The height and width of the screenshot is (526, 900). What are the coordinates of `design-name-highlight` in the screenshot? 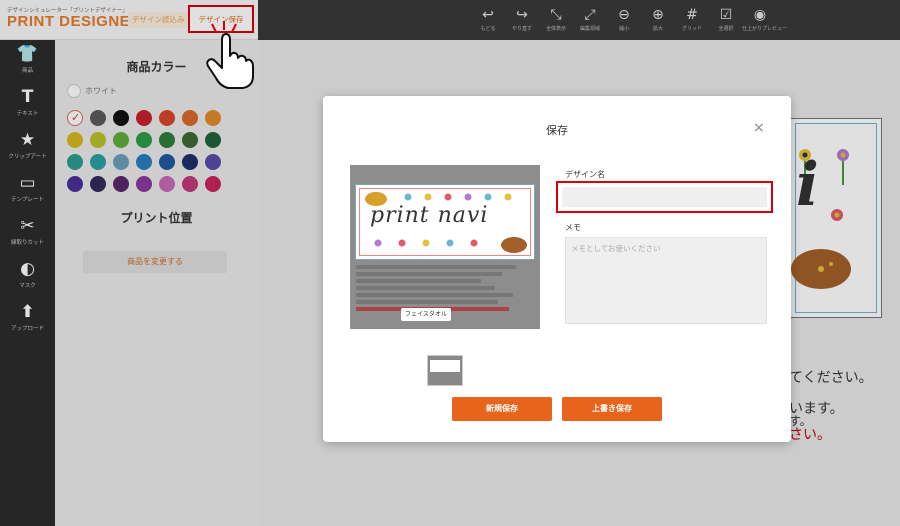 It's located at (664, 197).